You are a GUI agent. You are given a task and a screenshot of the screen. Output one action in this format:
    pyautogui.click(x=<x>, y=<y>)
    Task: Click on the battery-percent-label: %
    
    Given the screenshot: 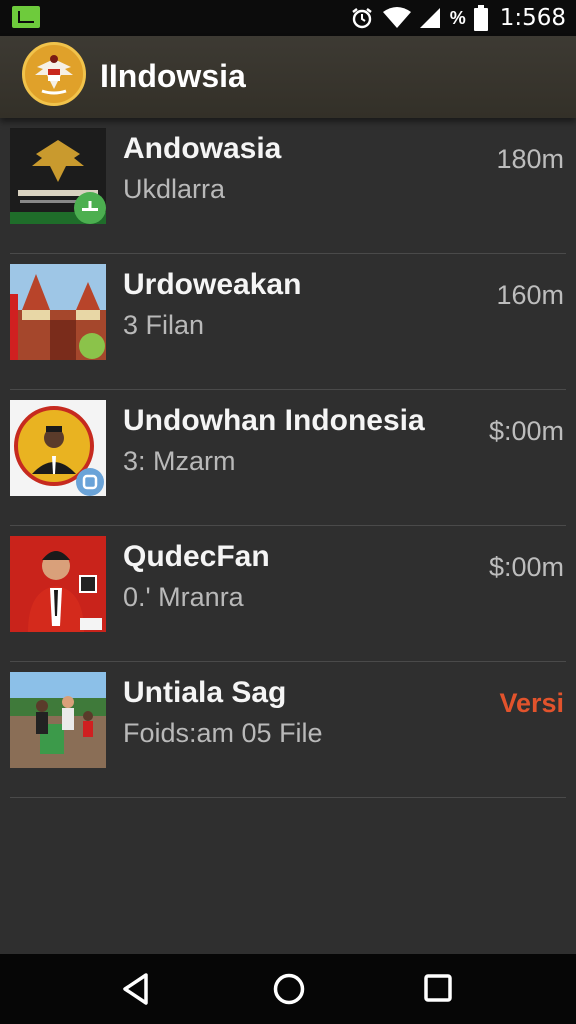 What is the action you would take?
    pyautogui.click(x=457, y=17)
    